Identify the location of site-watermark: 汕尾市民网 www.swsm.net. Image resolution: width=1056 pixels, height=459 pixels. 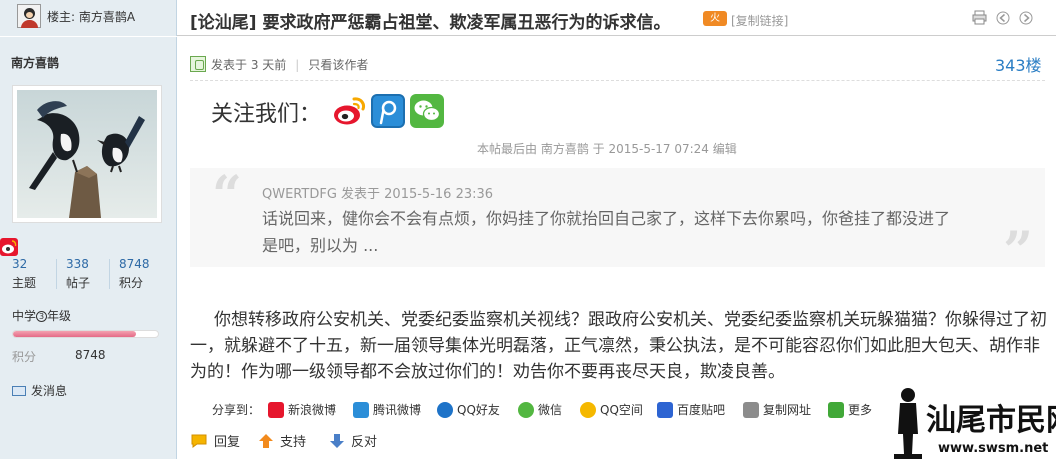
(975, 421).